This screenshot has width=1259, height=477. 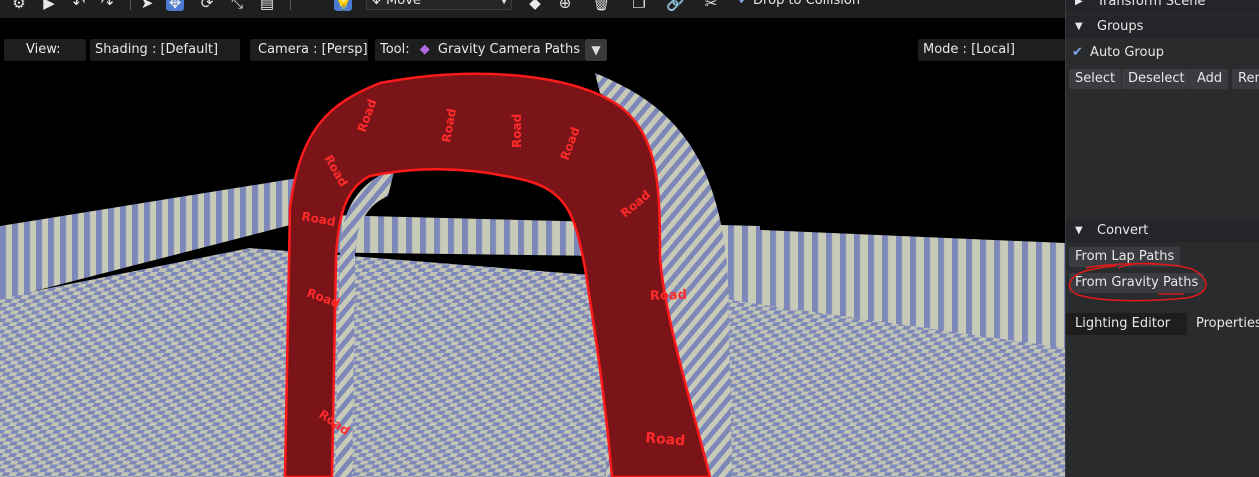 I want to click on convert-header-label: Convert, so click(x=1123, y=230).